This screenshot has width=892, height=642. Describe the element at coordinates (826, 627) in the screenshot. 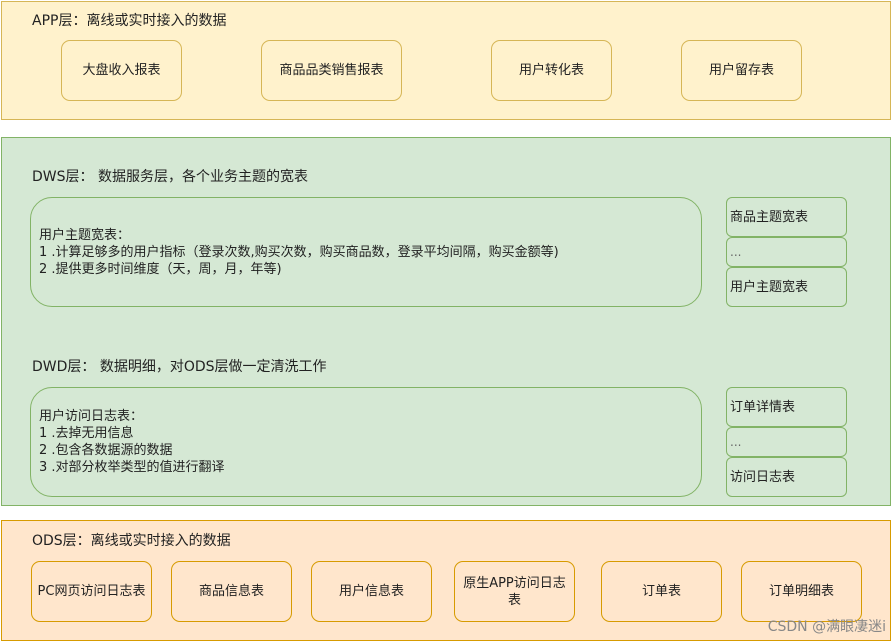

I see `watermark-text: CSDN @满眼凄迷i` at that location.